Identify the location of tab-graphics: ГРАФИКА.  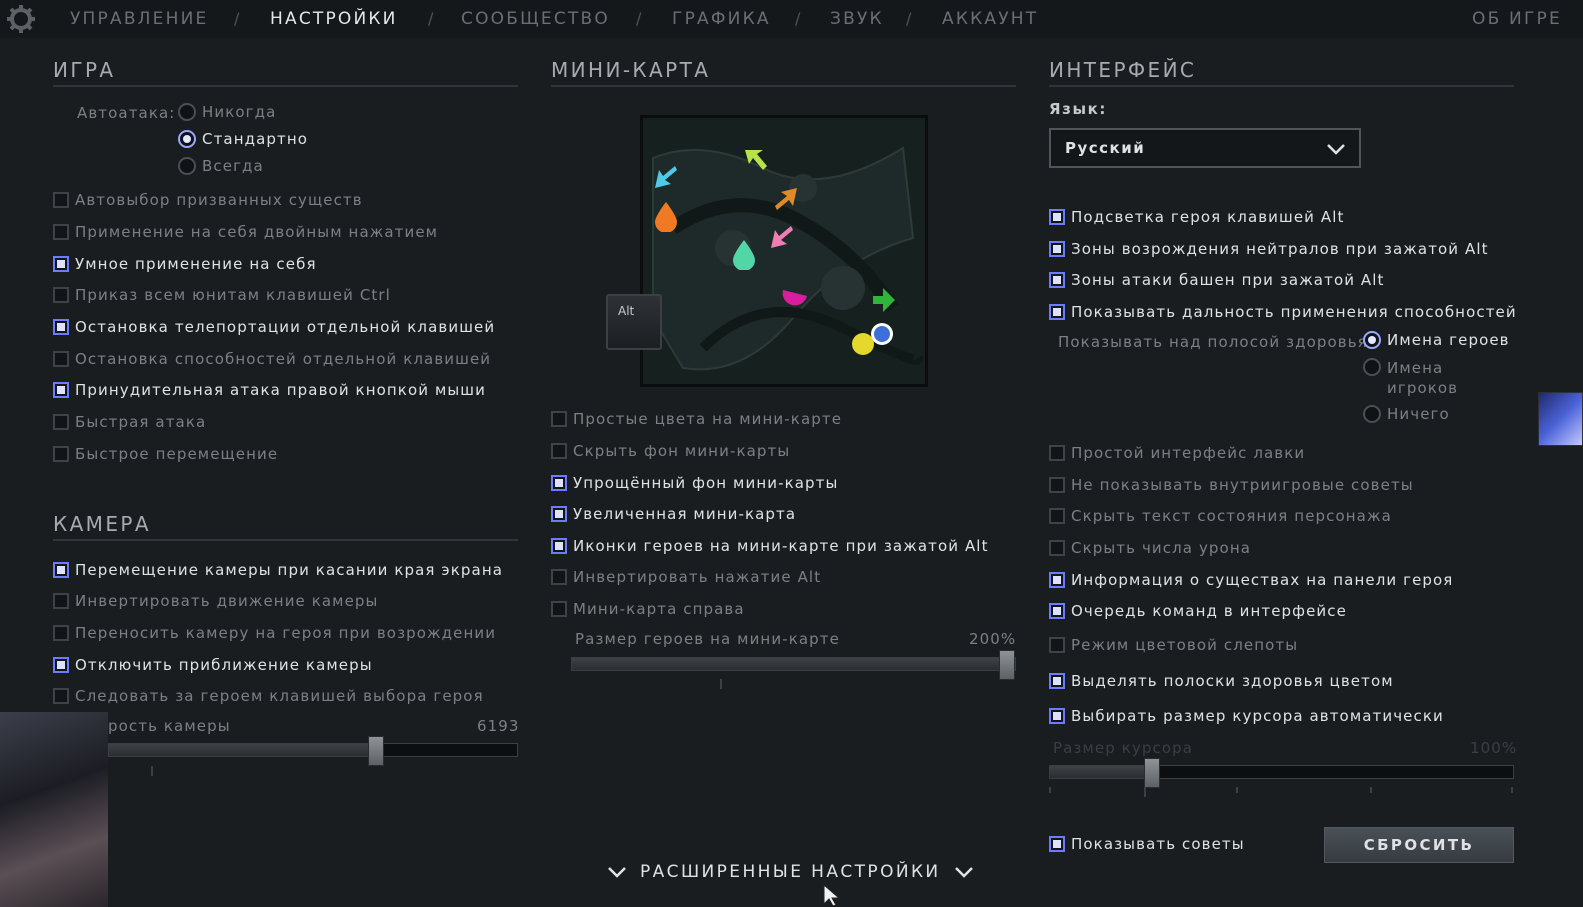
(721, 19).